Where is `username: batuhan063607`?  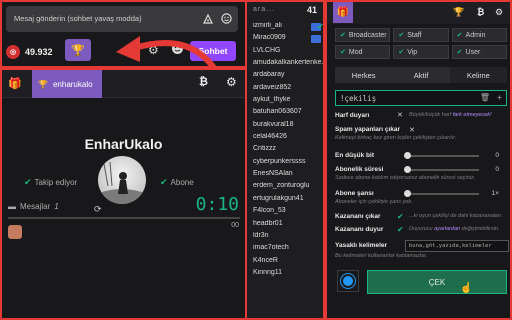 username: batuhan063607 is located at coordinates (277, 112).